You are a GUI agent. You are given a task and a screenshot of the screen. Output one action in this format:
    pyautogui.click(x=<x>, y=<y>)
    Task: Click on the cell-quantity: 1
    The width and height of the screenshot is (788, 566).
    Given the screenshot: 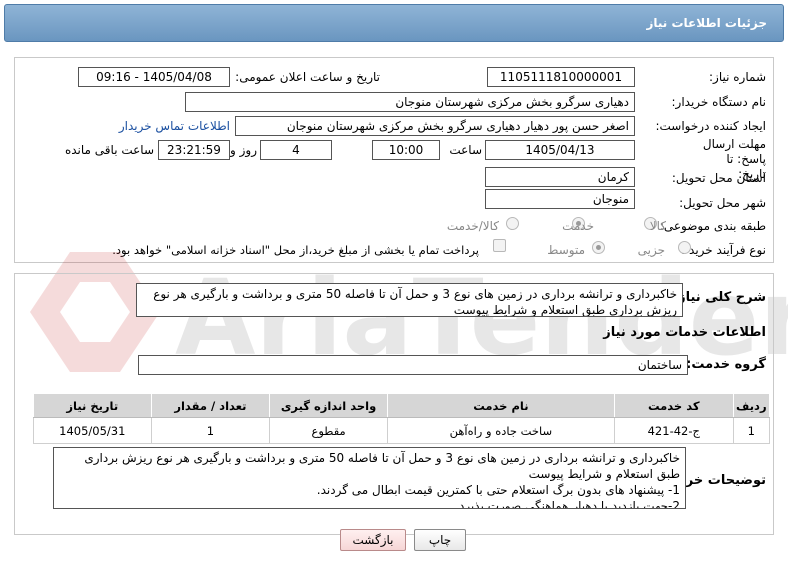 What is the action you would take?
    pyautogui.click(x=210, y=430)
    